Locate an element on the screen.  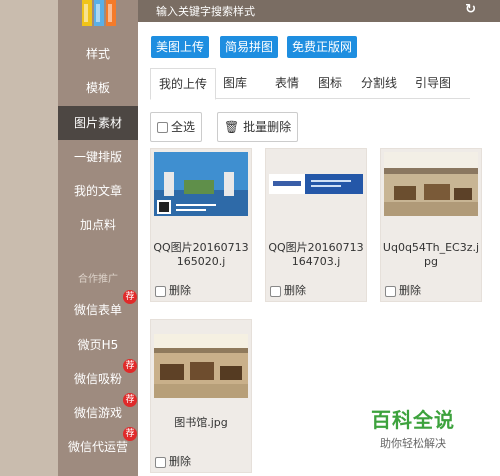
sidebar-item-extras: 加点料 is located at coordinates (98, 225).